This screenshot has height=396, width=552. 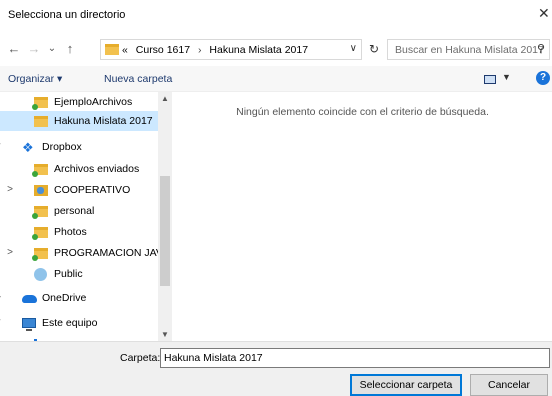 I want to click on sidebar-item: EjemploArchivos, so click(x=79, y=102).